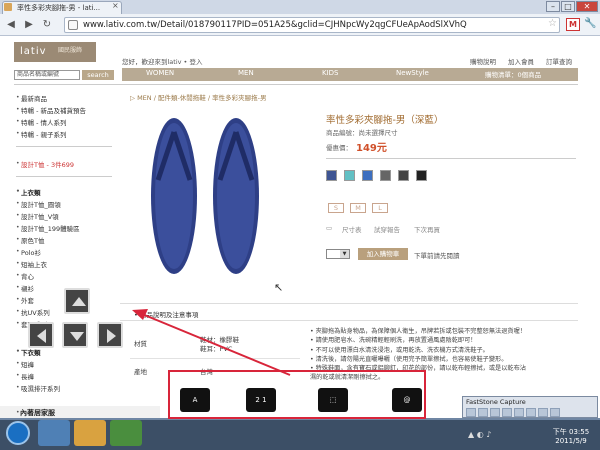  Describe the element at coordinates (140, 372) in the screenshot. I see `spec-label: 產地` at that location.